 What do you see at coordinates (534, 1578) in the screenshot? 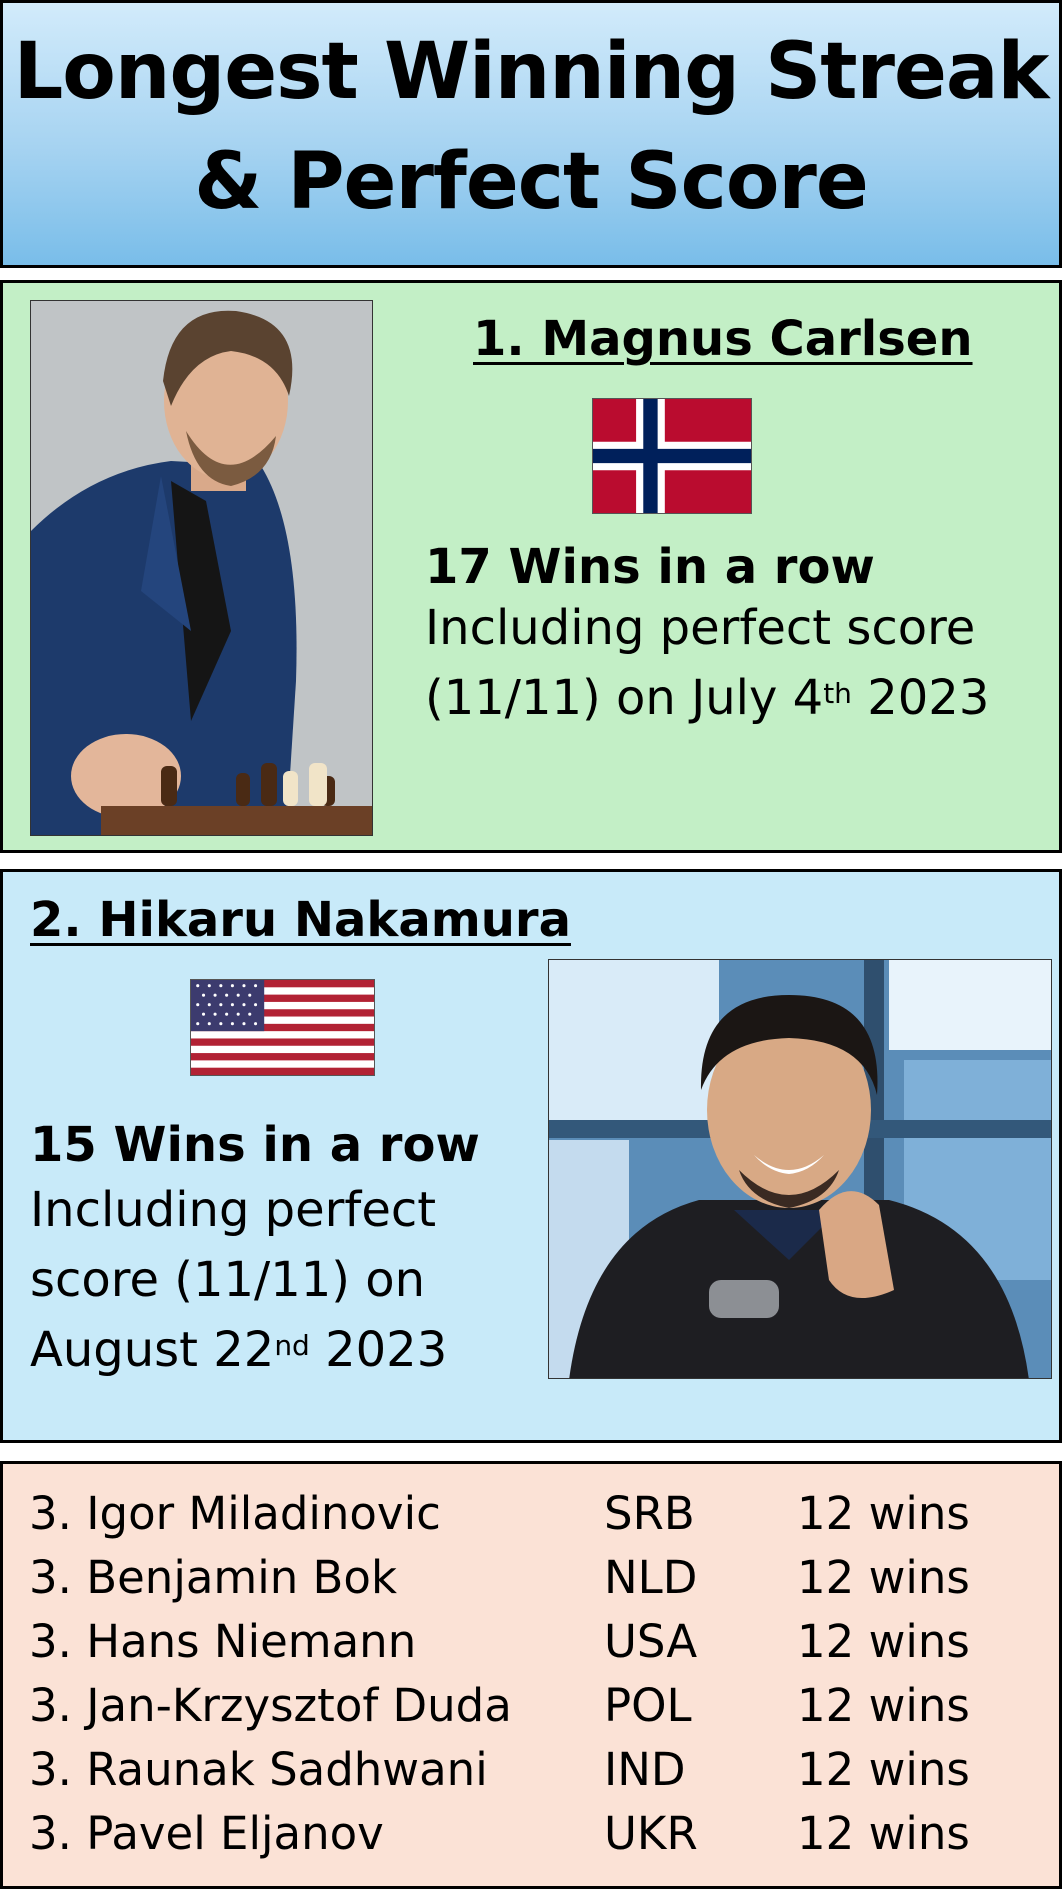
I see `list-item: 3. Benjamin Bok NLD 12 wins` at bounding box center [534, 1578].